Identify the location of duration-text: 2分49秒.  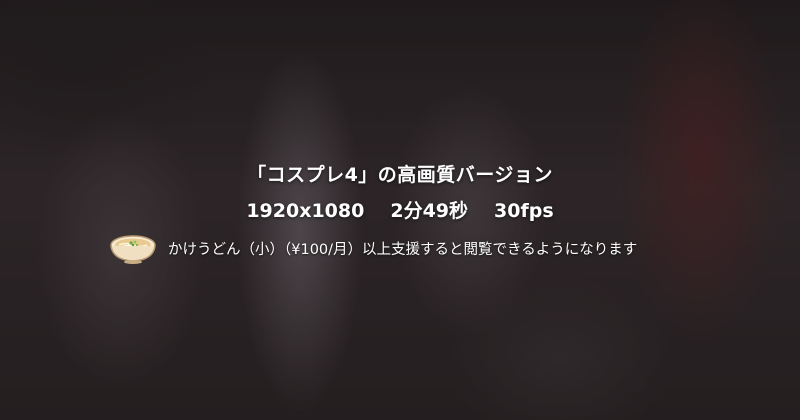
(429, 211).